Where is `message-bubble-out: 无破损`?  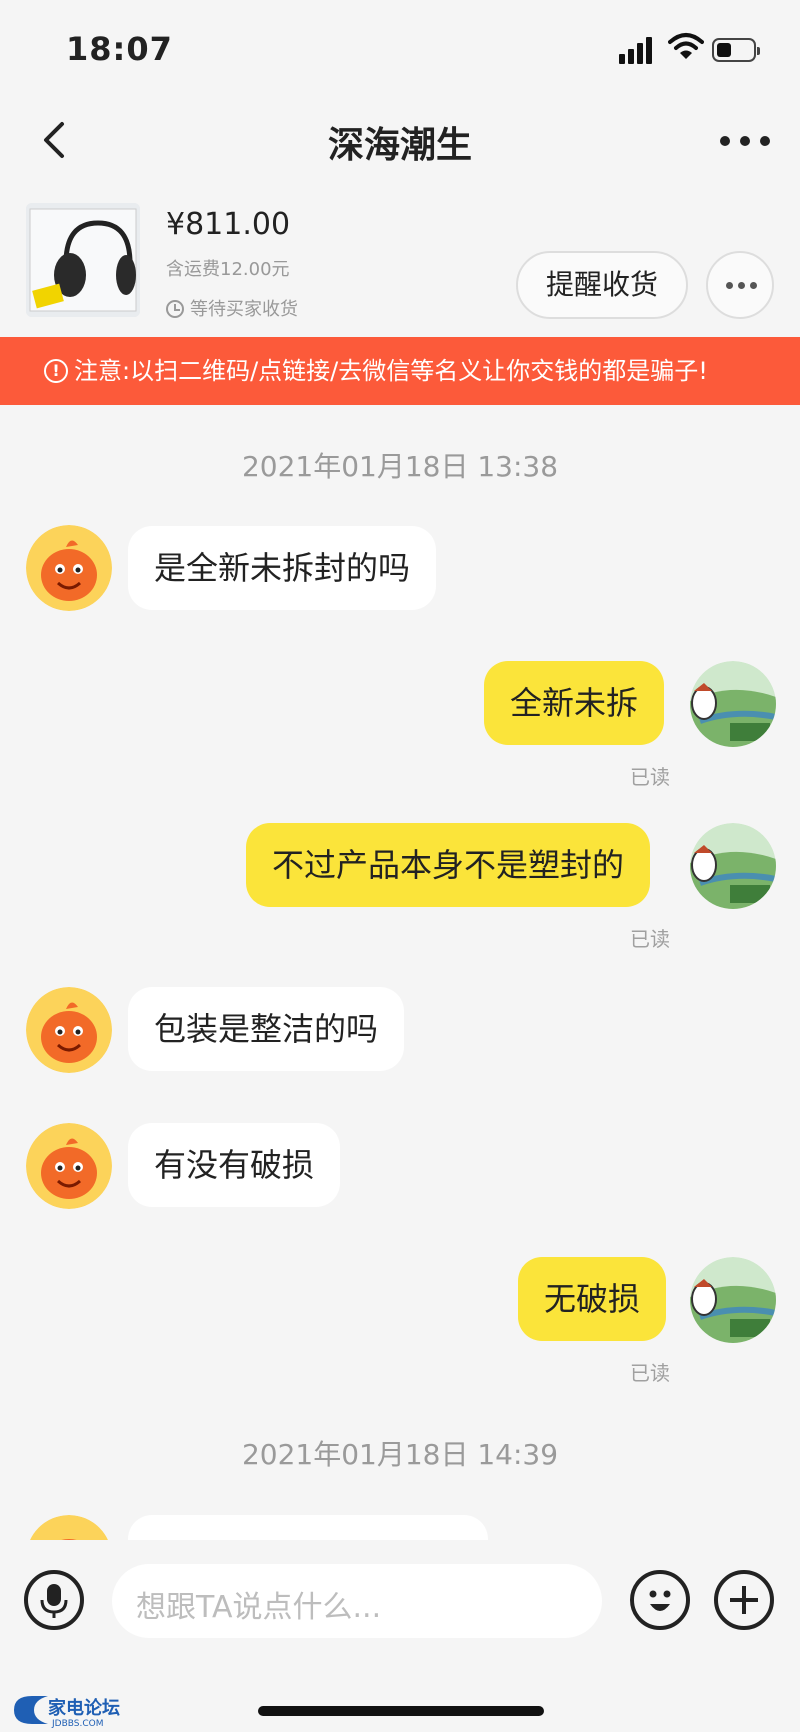
message-bubble-out: 无破损 is located at coordinates (592, 1299).